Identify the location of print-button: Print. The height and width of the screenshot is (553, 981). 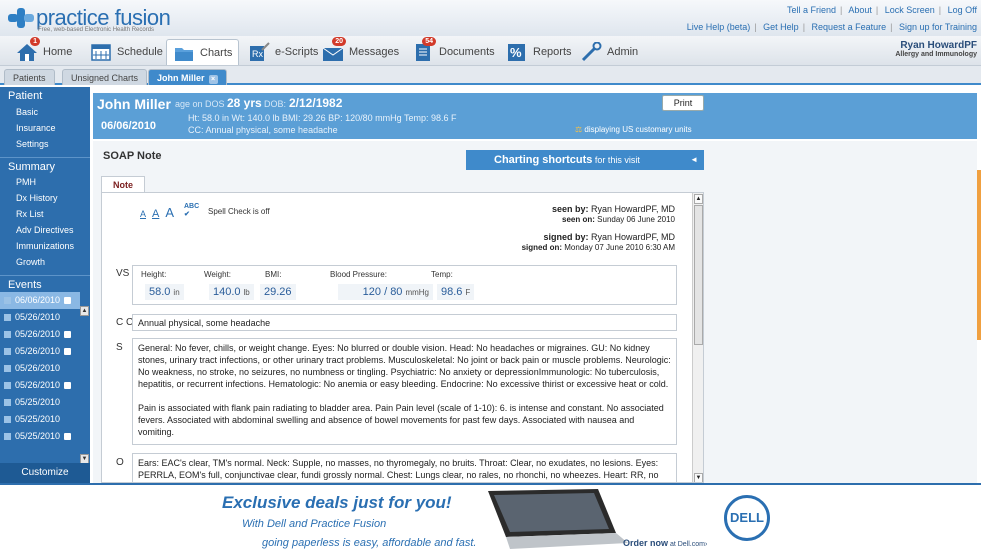
(683, 103).